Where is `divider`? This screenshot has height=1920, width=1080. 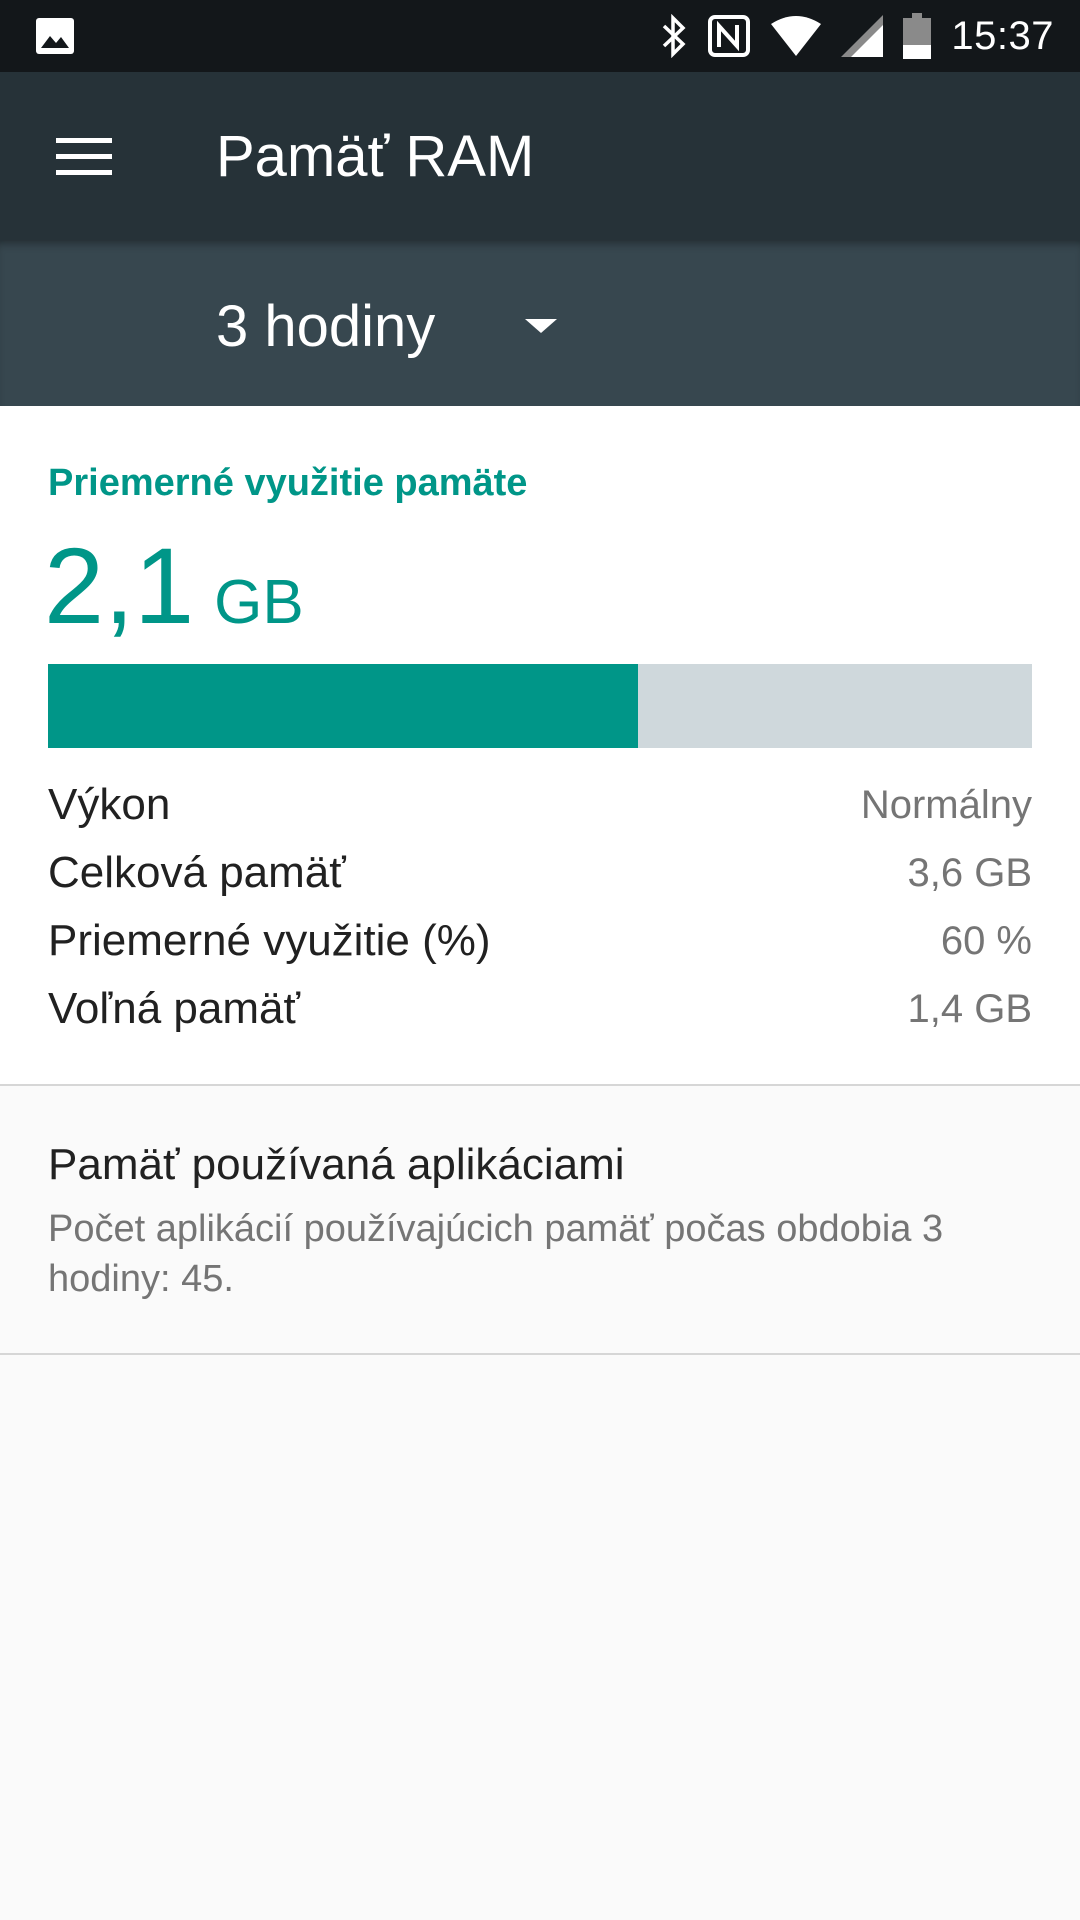 divider is located at coordinates (540, 1354).